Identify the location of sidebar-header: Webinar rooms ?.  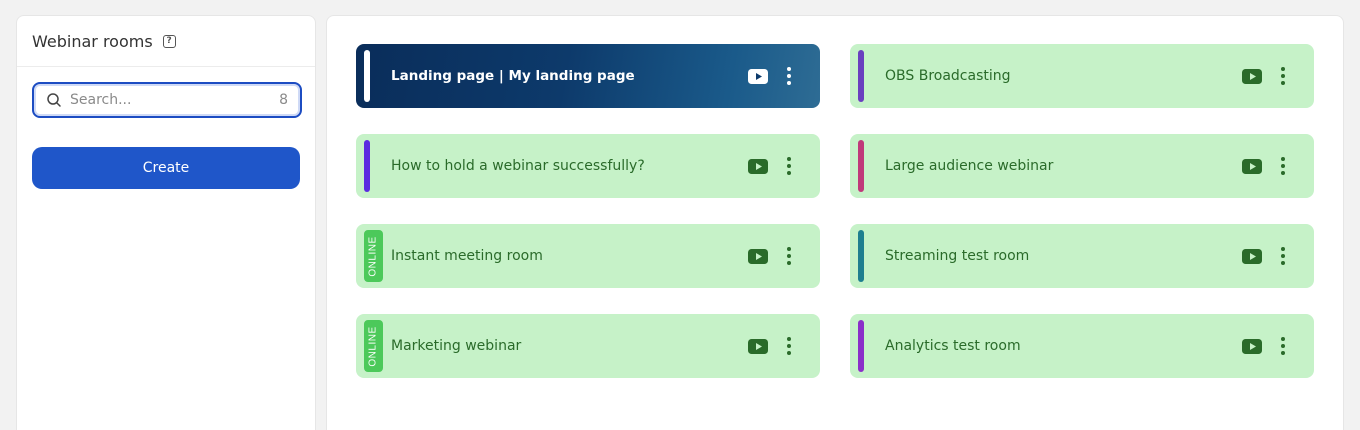
(166, 41).